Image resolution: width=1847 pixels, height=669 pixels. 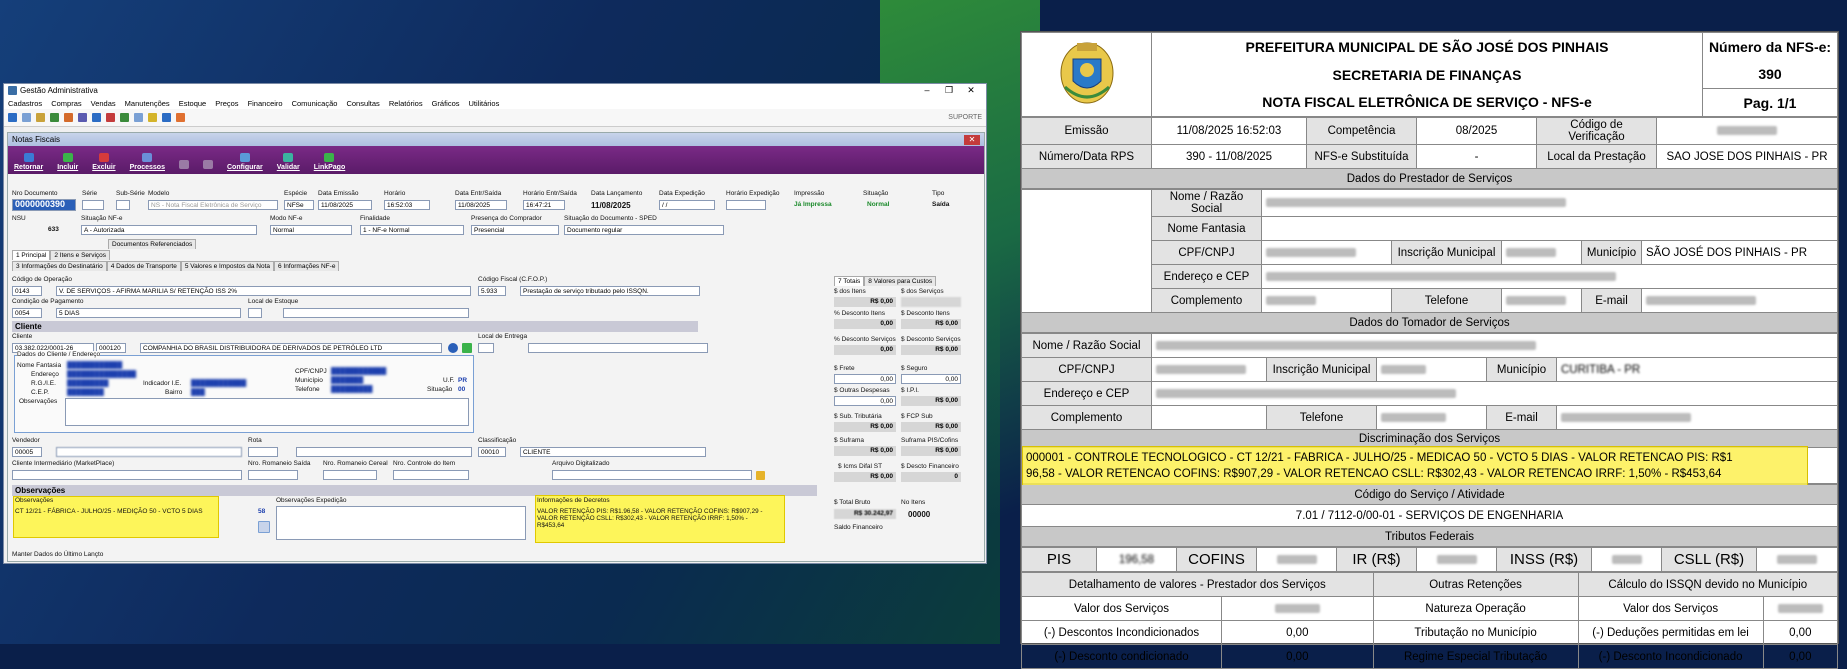 I want to click on minimize-button: –, so click(x=927, y=90).